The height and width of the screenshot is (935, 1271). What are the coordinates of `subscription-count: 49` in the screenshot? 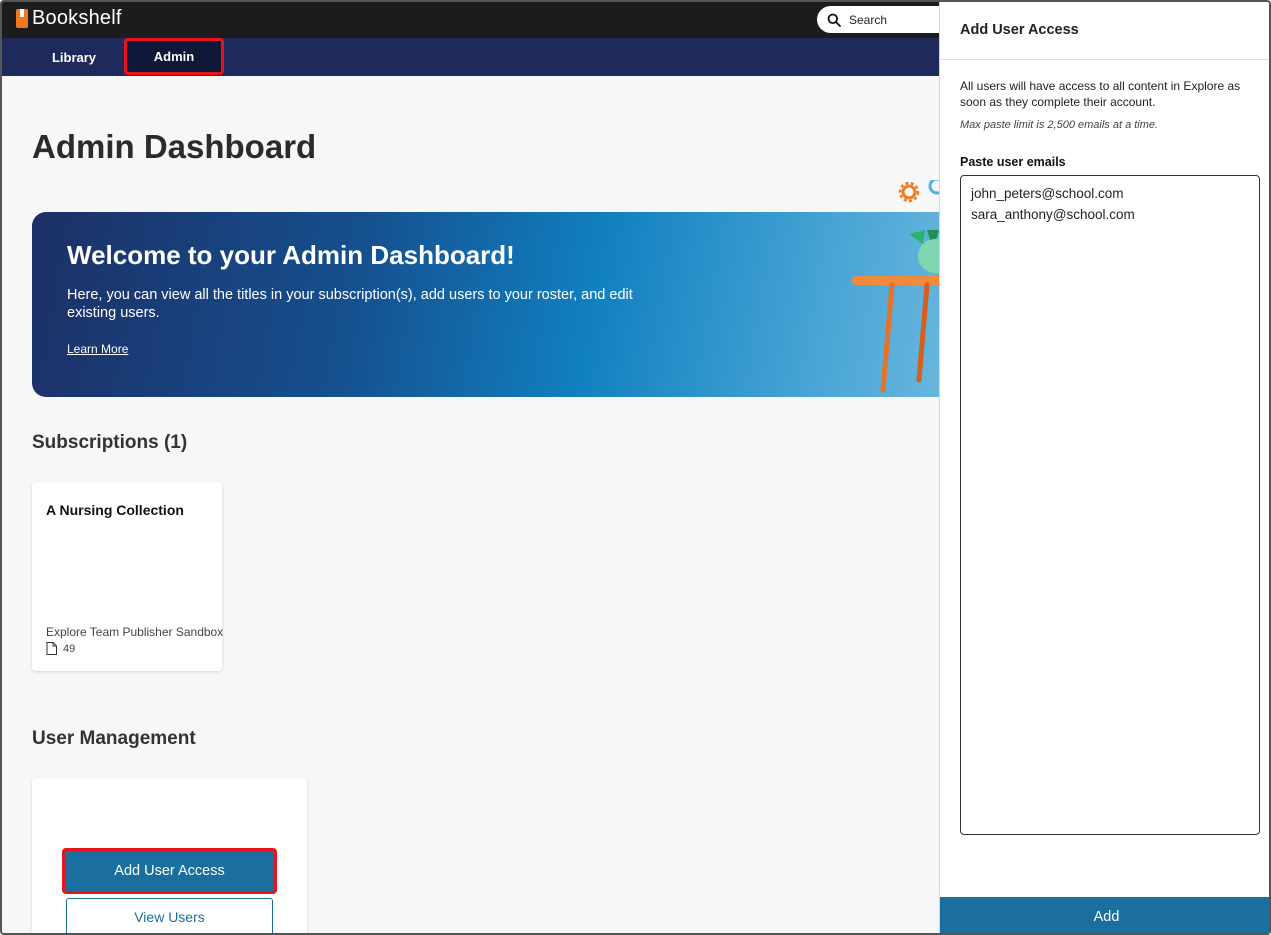 It's located at (60, 648).